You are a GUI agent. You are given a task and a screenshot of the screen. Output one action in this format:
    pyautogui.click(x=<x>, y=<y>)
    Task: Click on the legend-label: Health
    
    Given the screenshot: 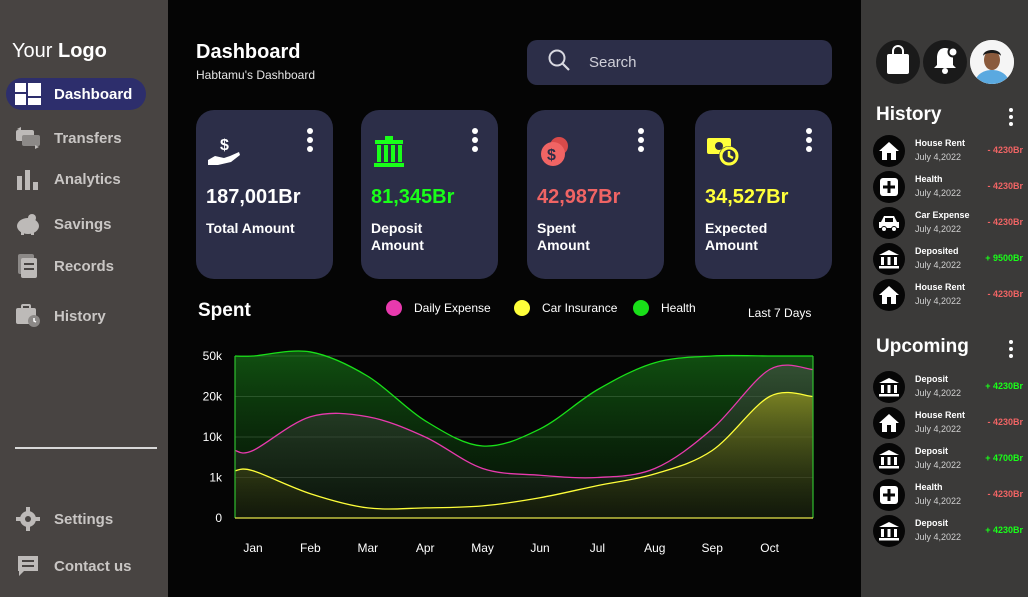 What is the action you would take?
    pyautogui.click(x=678, y=308)
    